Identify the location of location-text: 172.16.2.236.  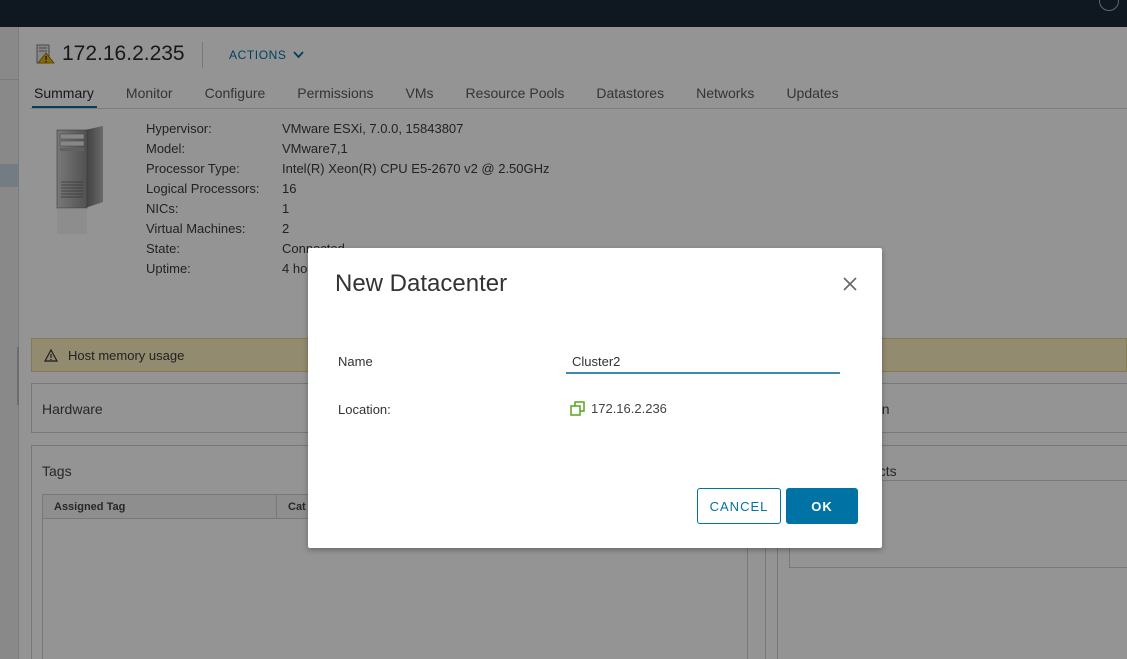
(629, 408).